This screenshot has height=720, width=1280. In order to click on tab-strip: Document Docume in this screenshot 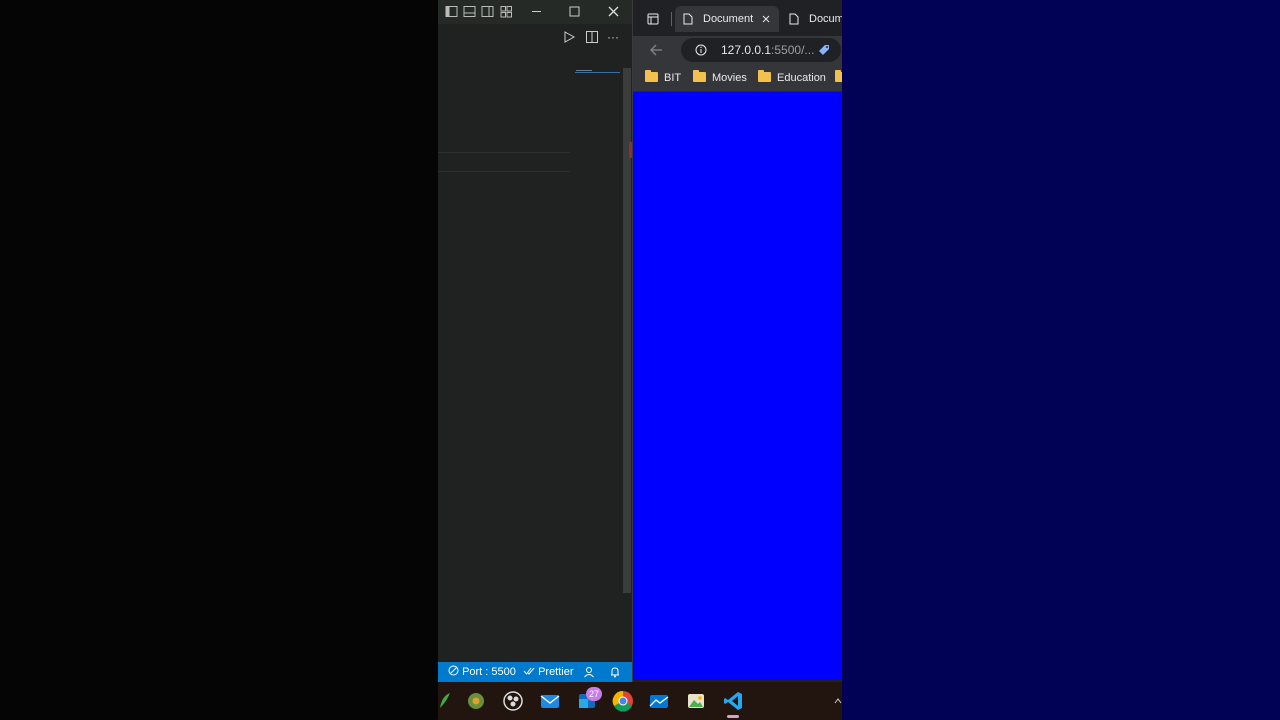, I will do `click(737, 18)`.